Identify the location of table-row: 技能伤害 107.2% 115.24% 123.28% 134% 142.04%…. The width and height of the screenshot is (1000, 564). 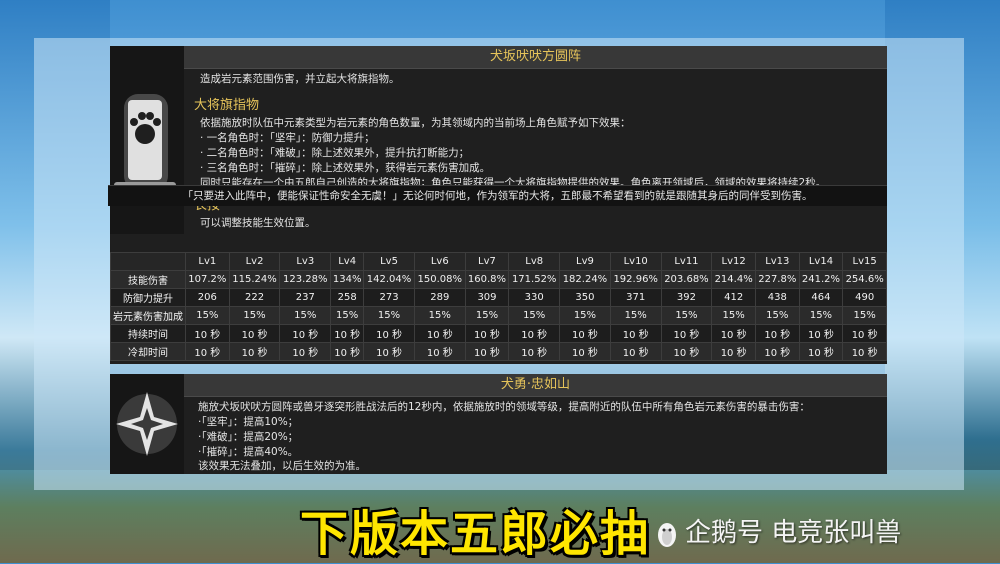
(498, 279).